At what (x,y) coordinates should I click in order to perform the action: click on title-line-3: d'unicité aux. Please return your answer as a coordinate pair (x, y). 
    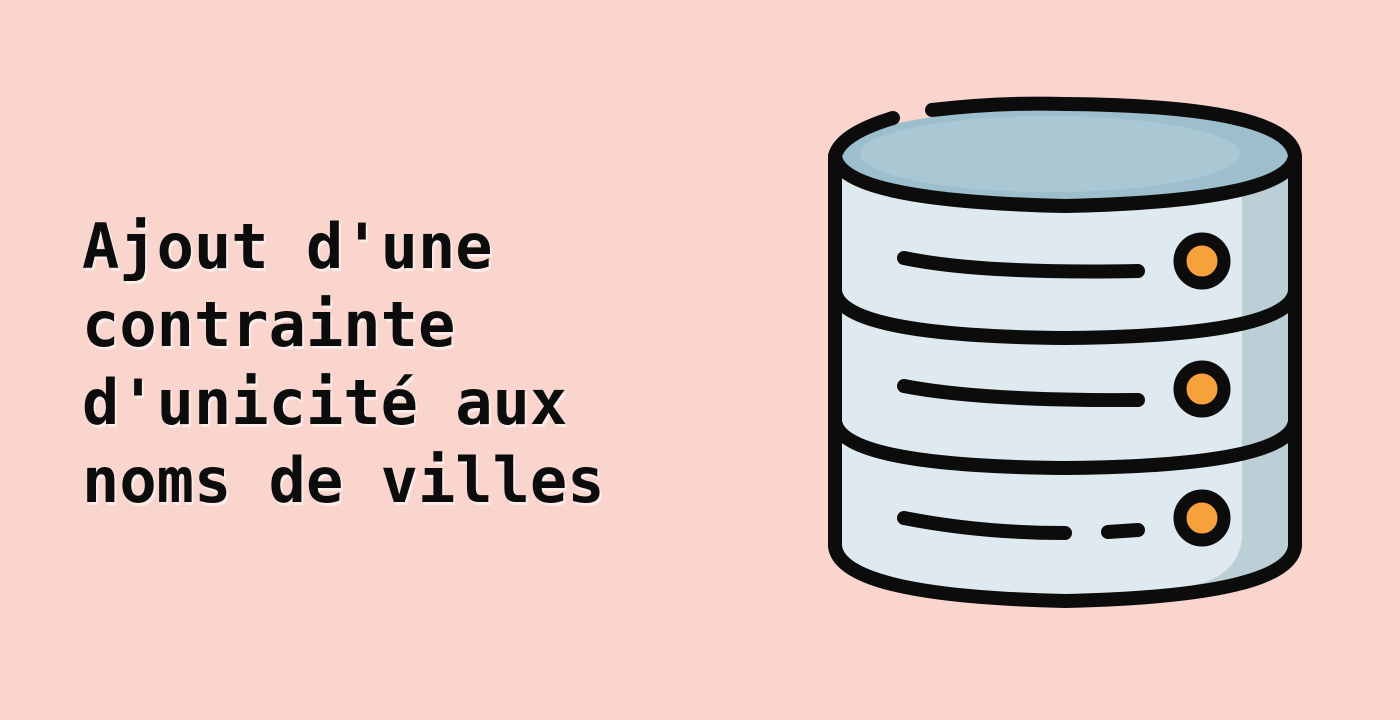
    Looking at the image, I should click on (325, 402).